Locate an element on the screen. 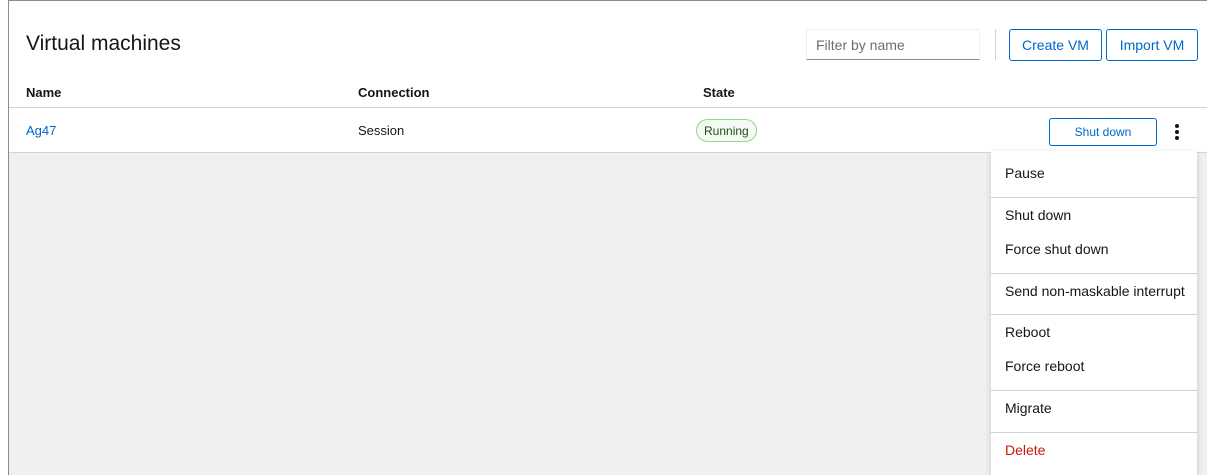  create-vm-button: Create VM is located at coordinates (1055, 45).